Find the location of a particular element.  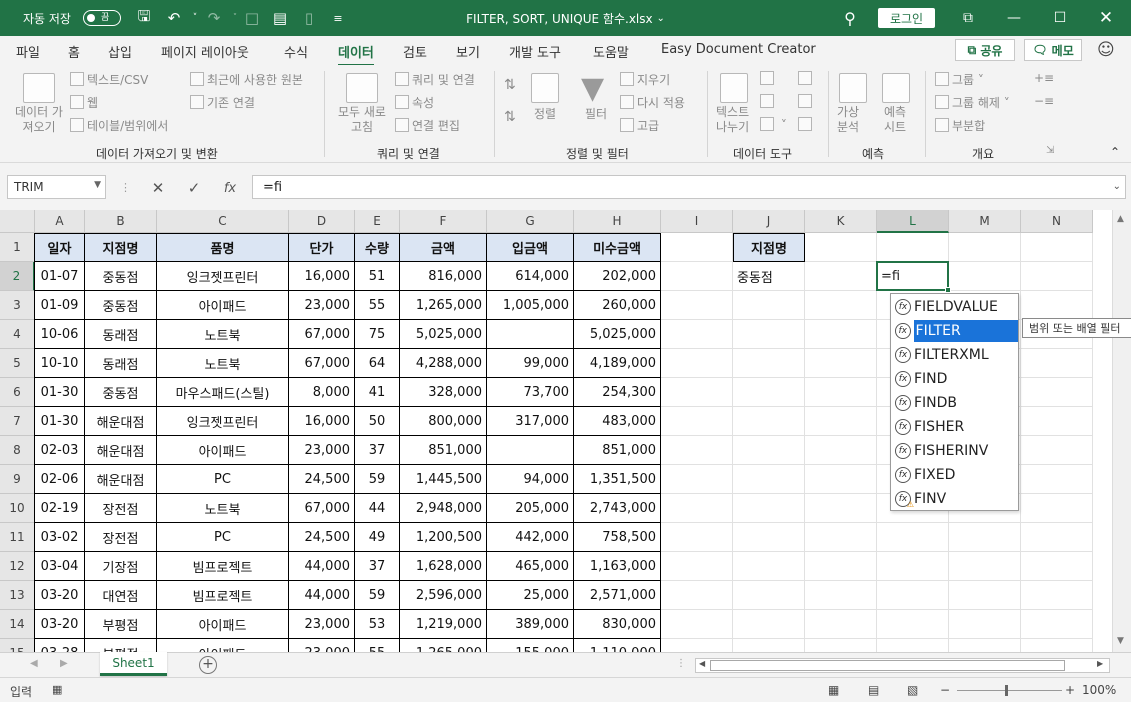

cell-k14 is located at coordinates (841, 624).